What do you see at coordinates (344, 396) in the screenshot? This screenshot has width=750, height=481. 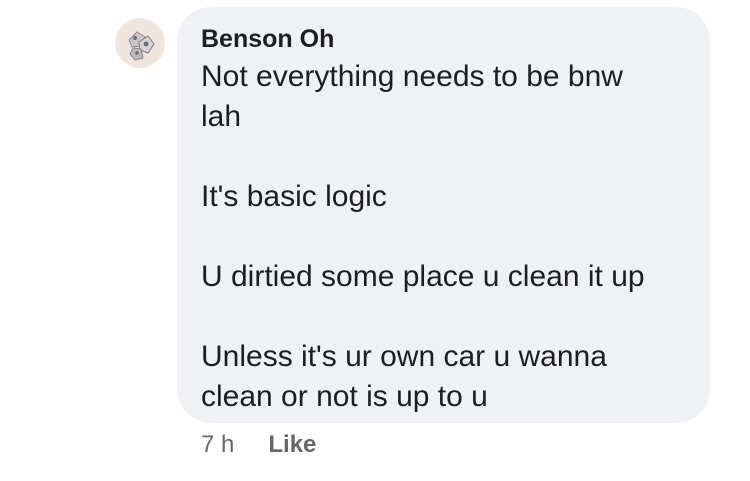 I see `comment-line: clean or not is up to u` at bounding box center [344, 396].